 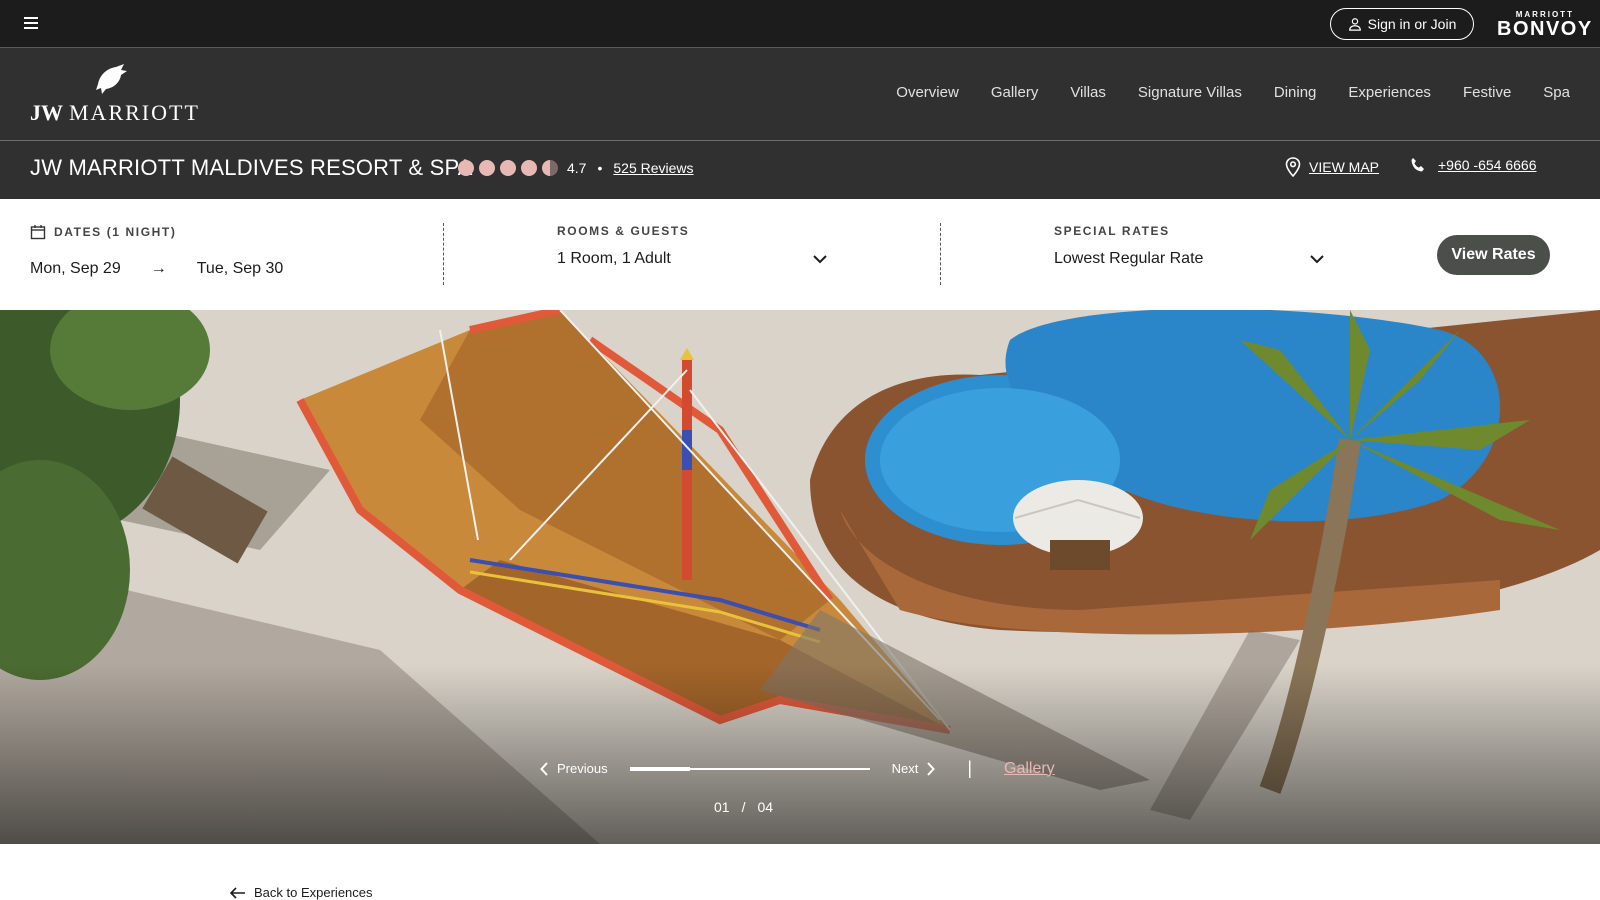 I want to click on rating-dot-half, so click(x=550, y=168).